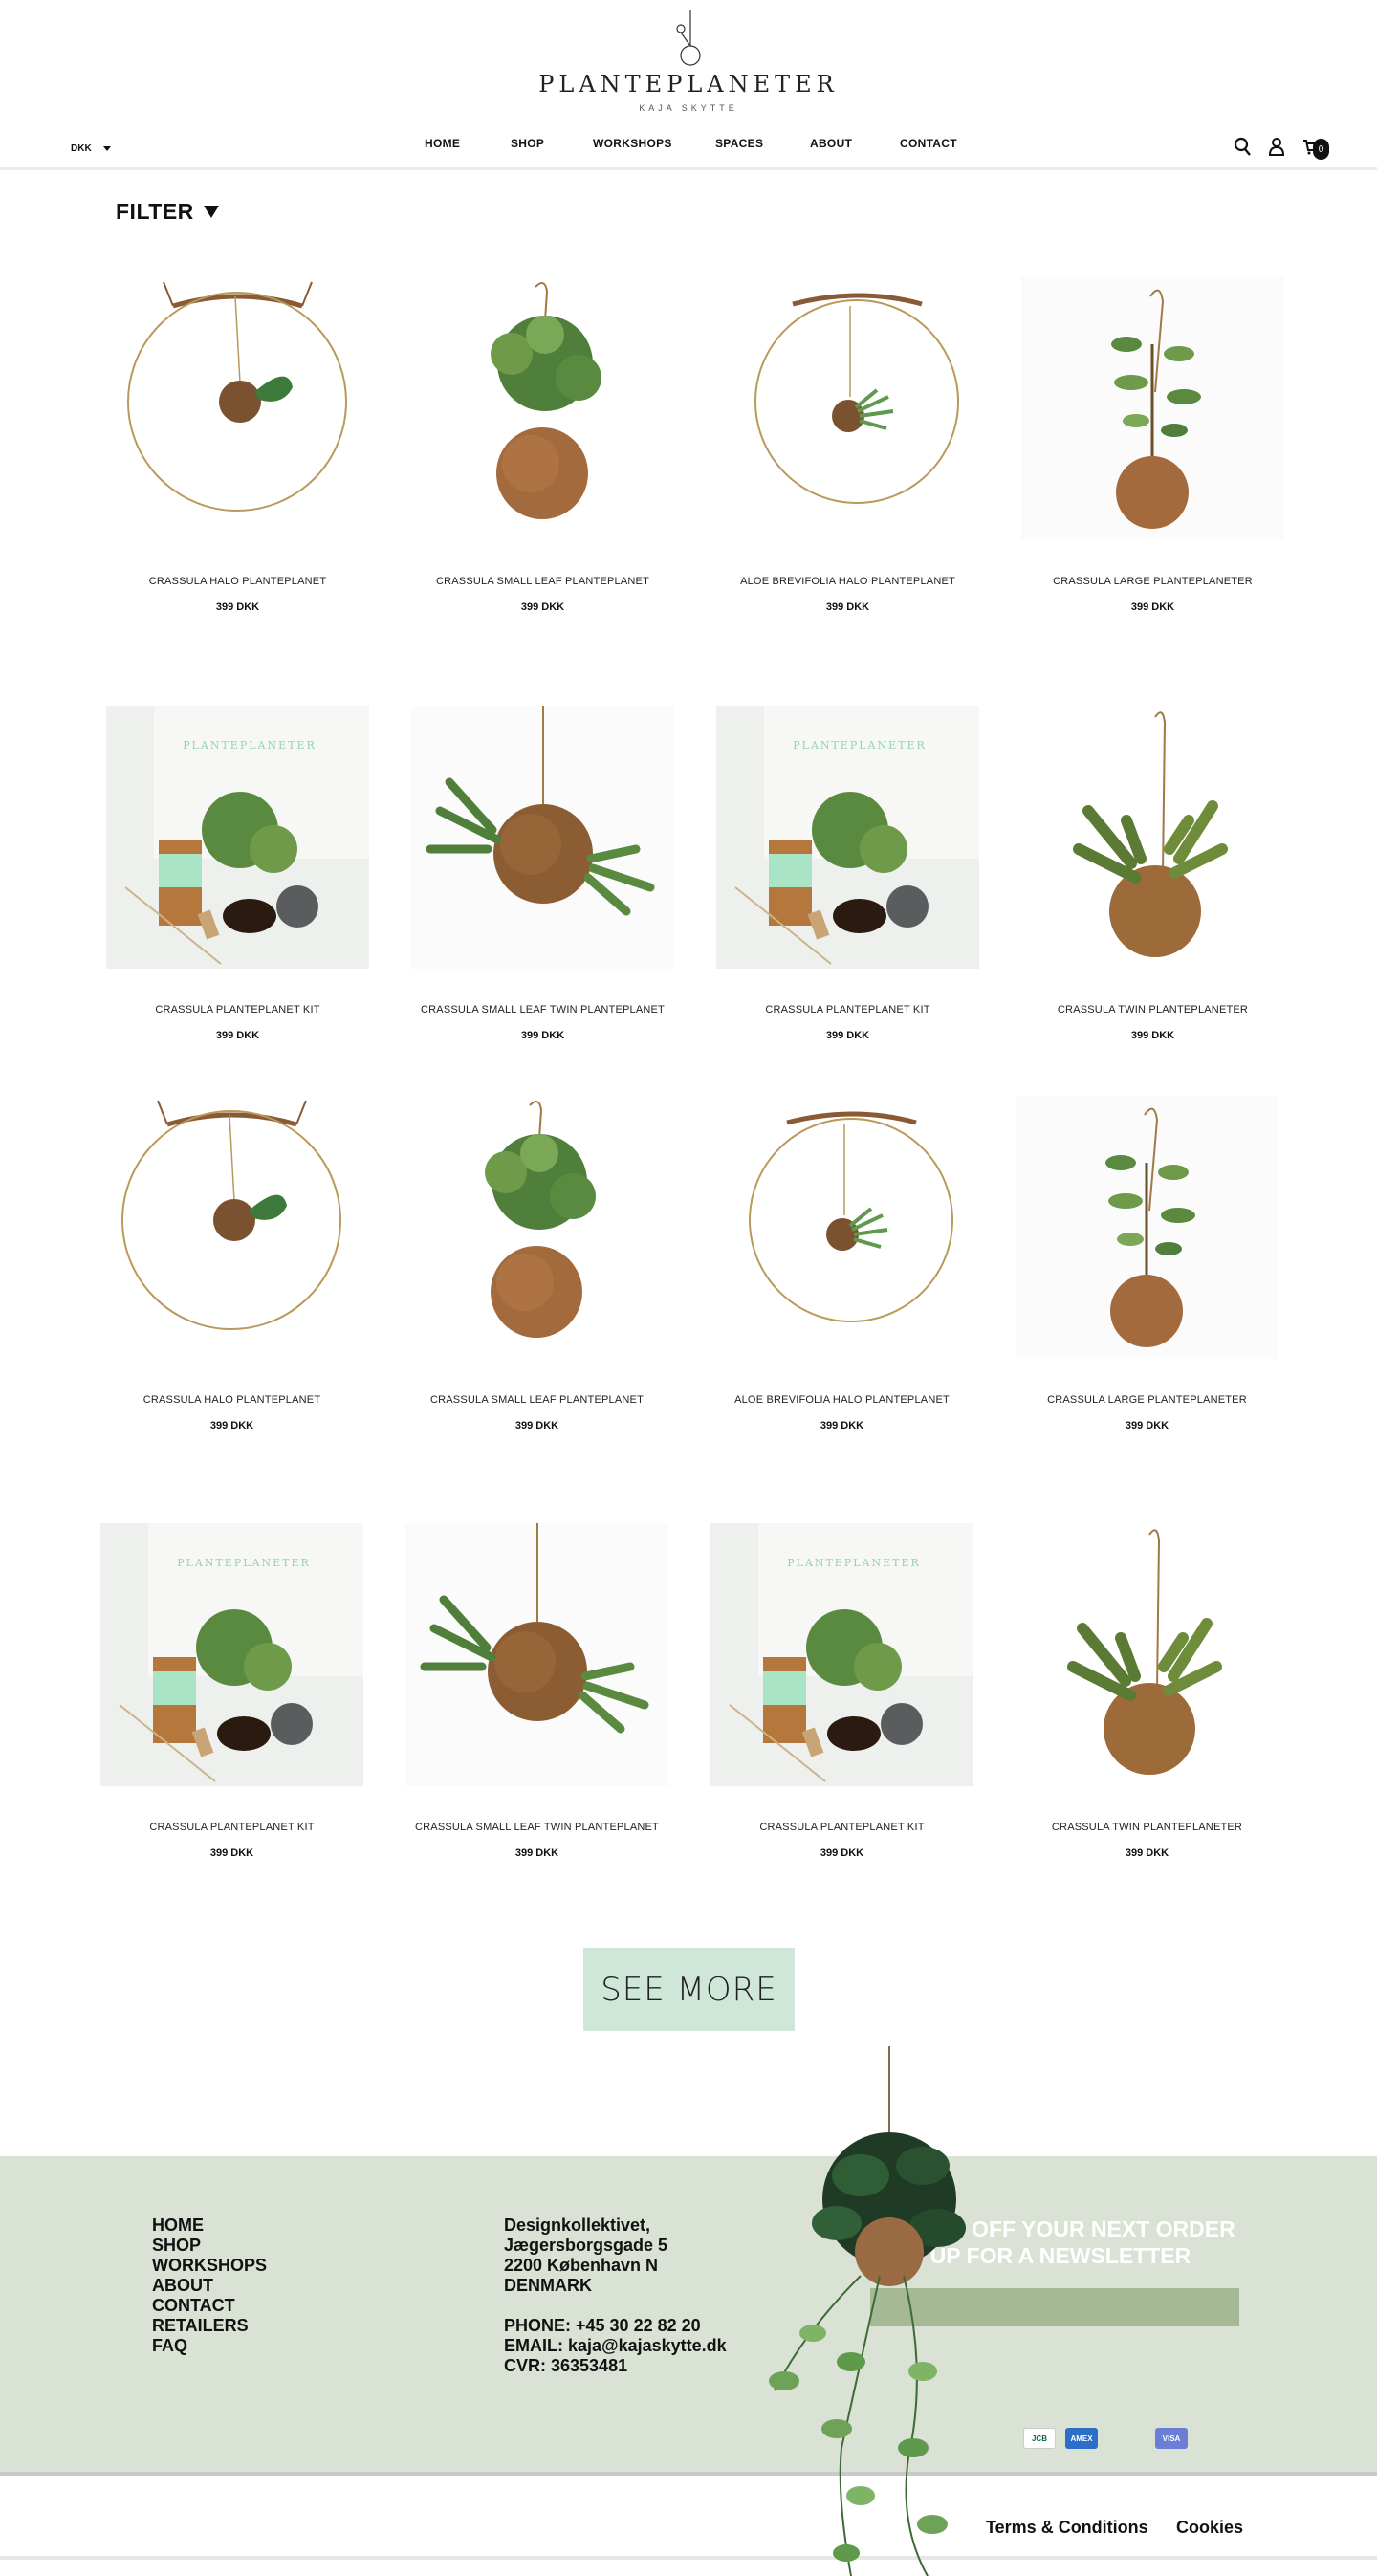 The width and height of the screenshot is (1377, 2576). I want to click on email: EMAIL: kaja@kajaskytte.dk, so click(616, 2346).